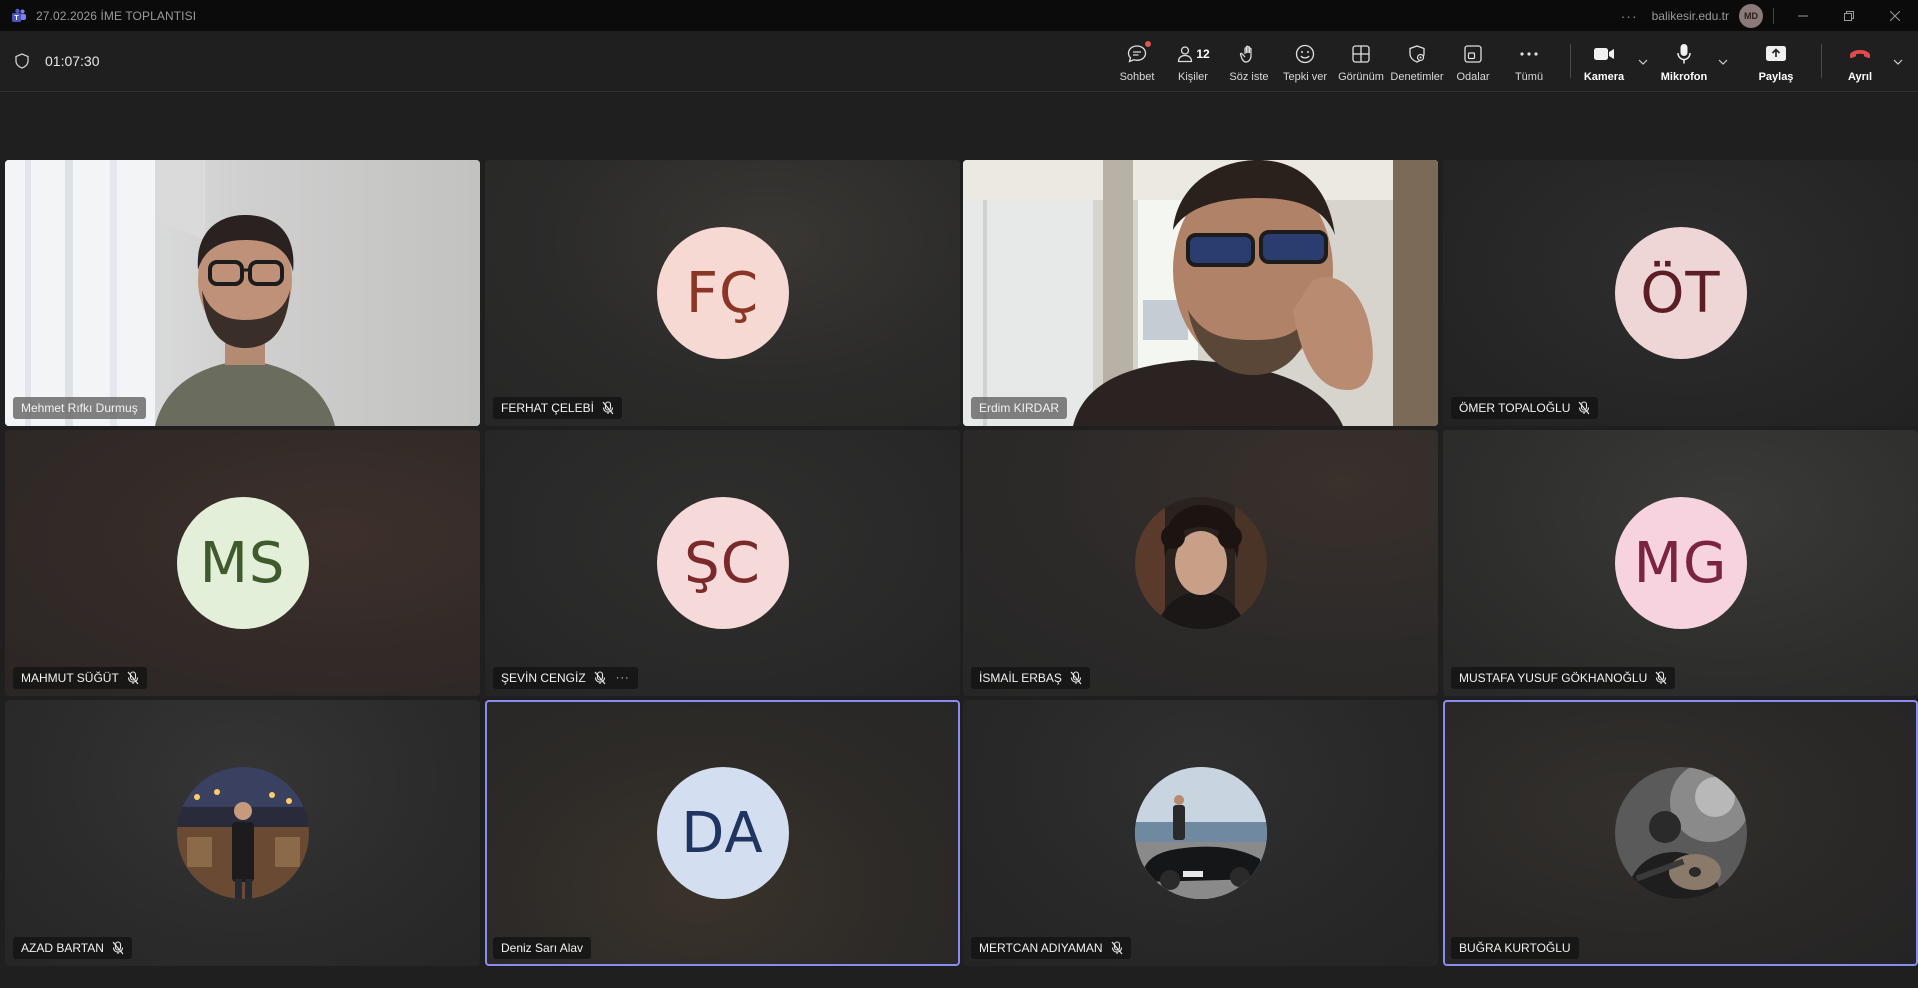  I want to click on camera-label: Kamera, so click(1604, 77).